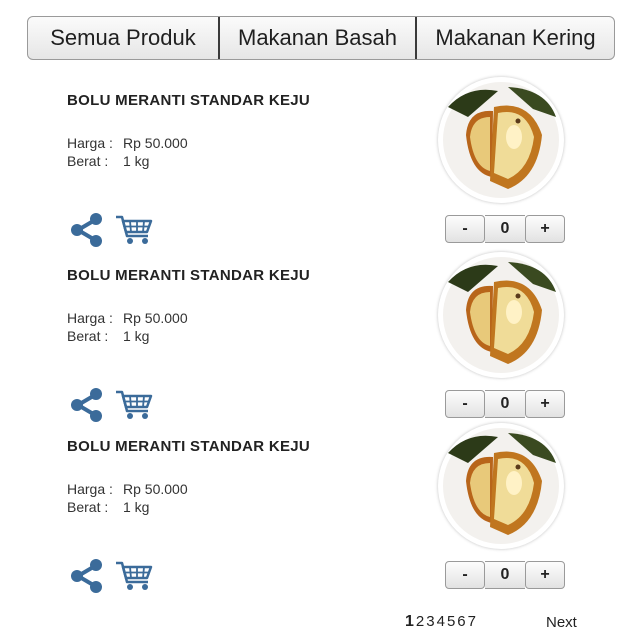 This screenshot has width=640, height=640. I want to click on next-page-link: Next, so click(561, 622).